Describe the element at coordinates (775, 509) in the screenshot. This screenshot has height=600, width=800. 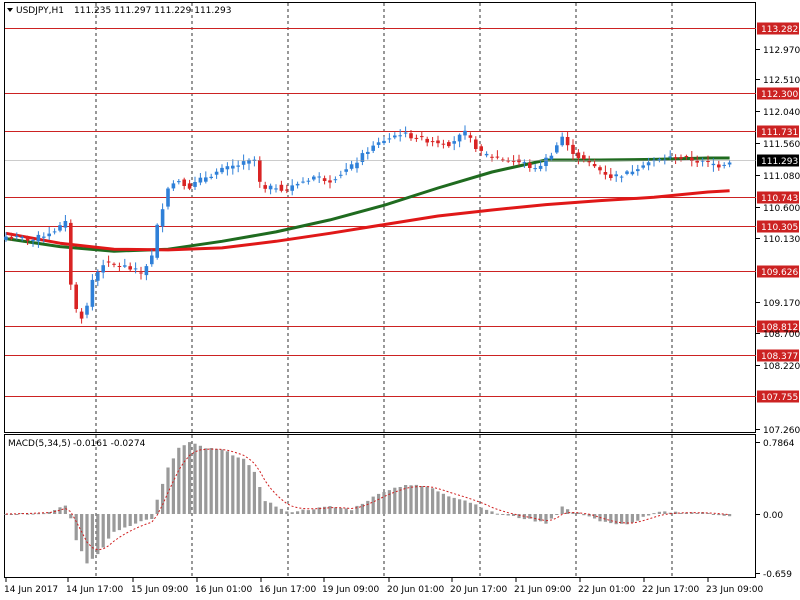
I see `macd-axis: 0.7864 0.00 -0.659` at that location.